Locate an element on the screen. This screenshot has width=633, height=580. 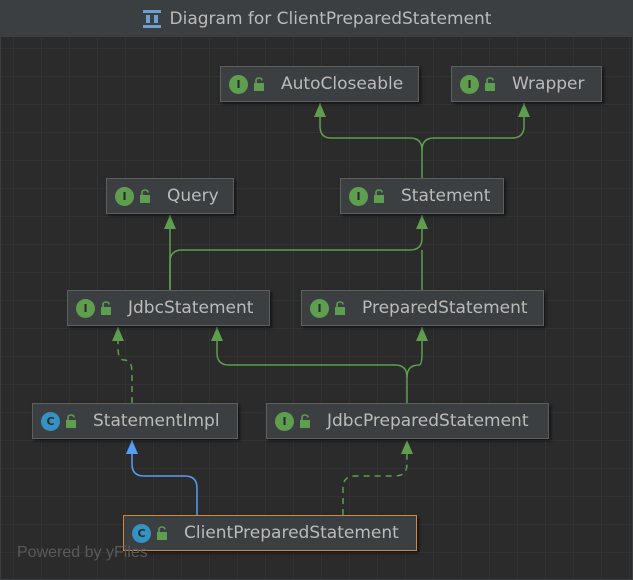
node-label: PreparedStatement is located at coordinates (445, 308).